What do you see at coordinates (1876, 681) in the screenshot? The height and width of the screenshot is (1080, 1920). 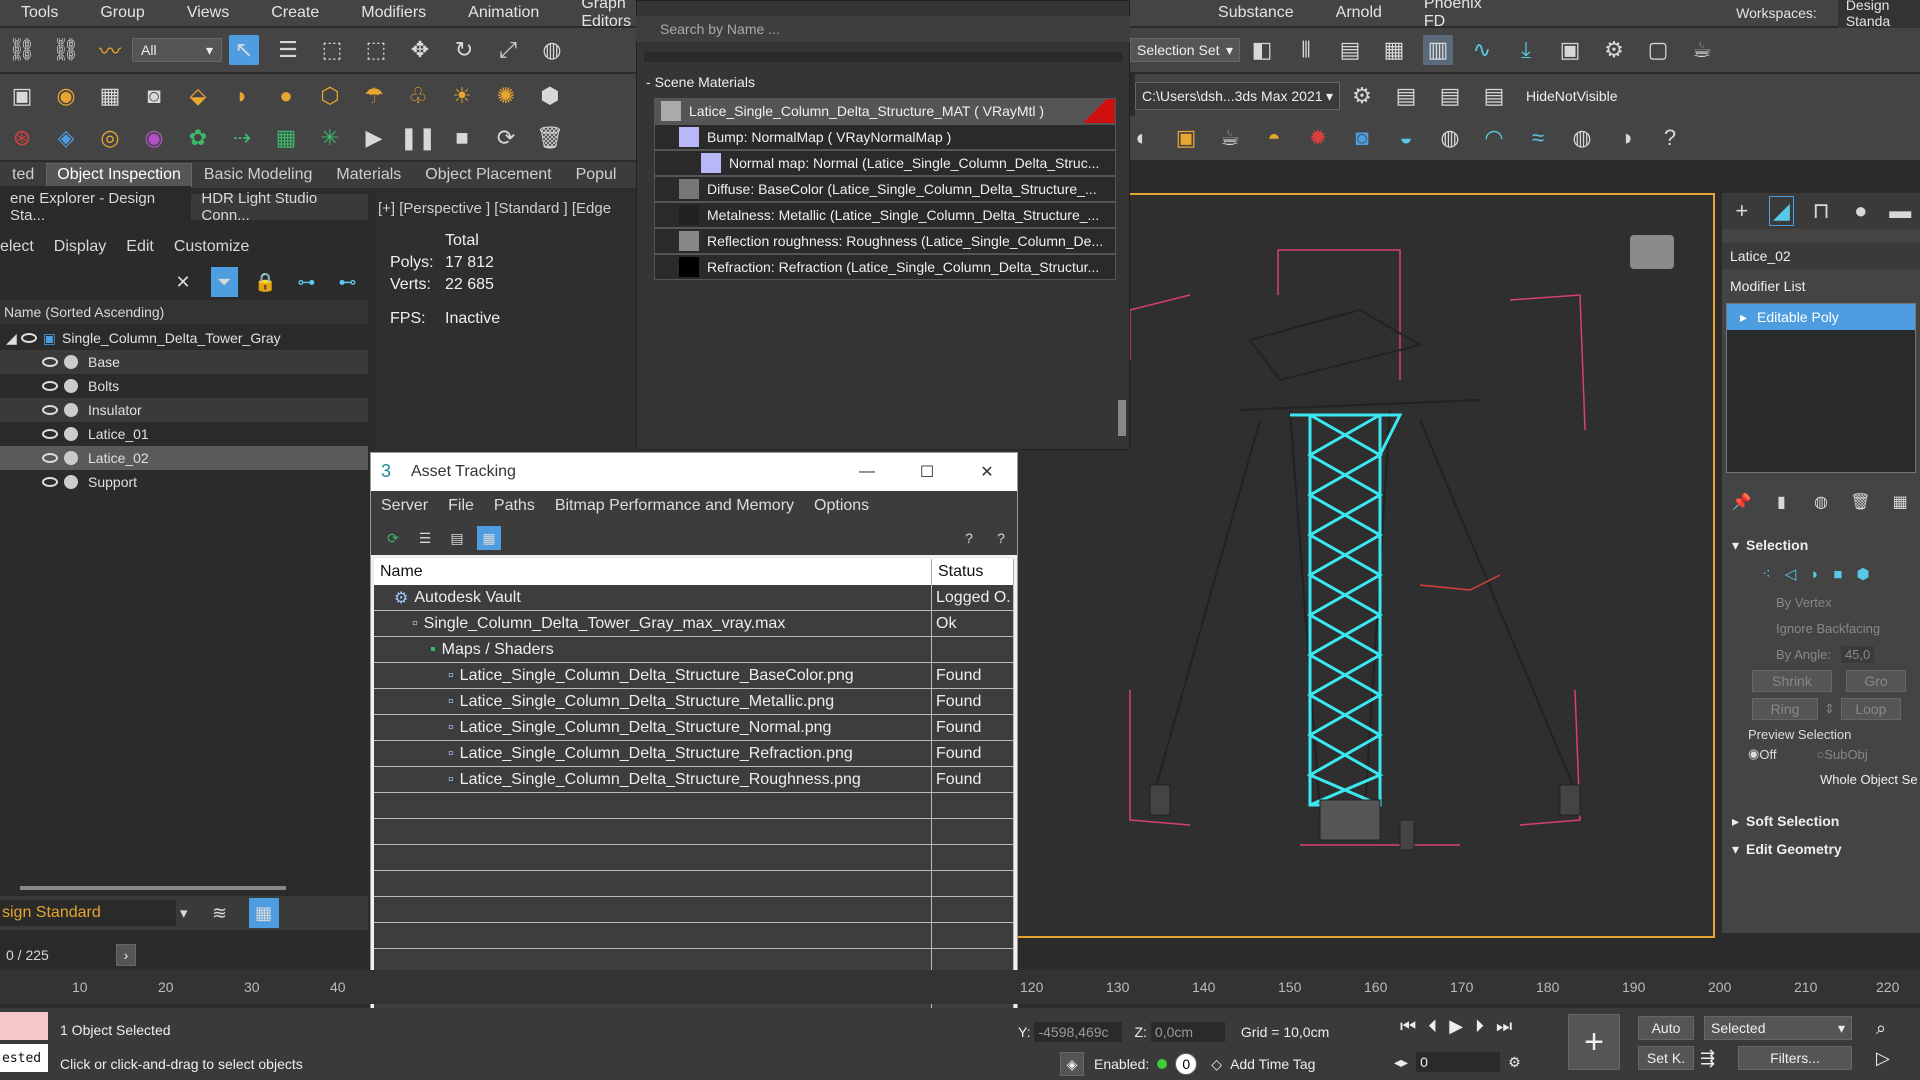 I see `grow-button: Gro` at bounding box center [1876, 681].